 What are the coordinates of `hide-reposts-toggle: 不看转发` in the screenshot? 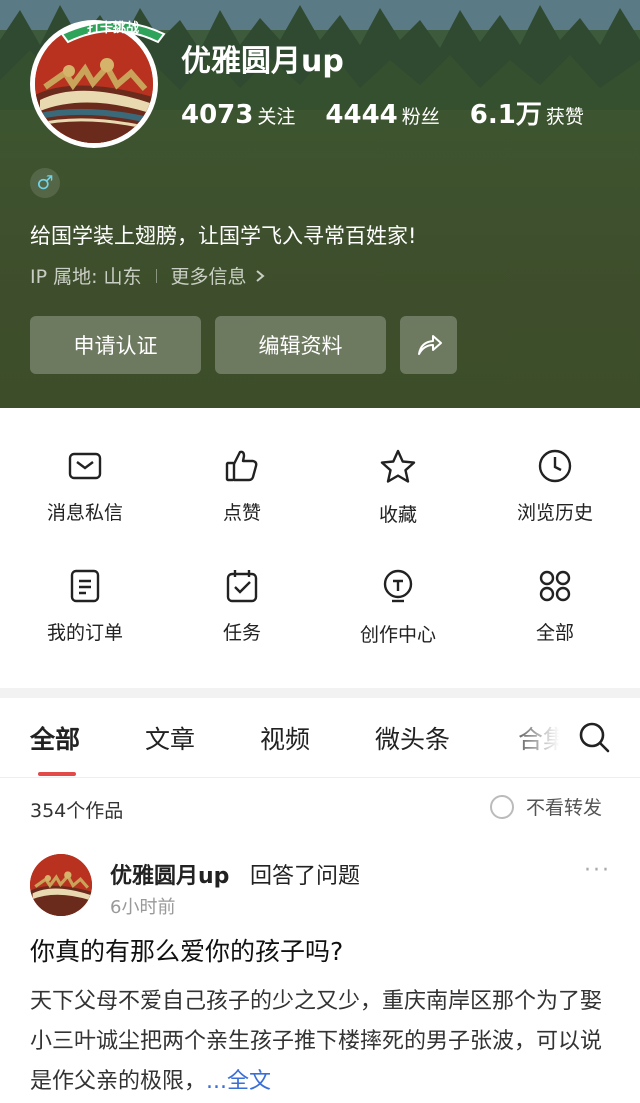 It's located at (546, 806).